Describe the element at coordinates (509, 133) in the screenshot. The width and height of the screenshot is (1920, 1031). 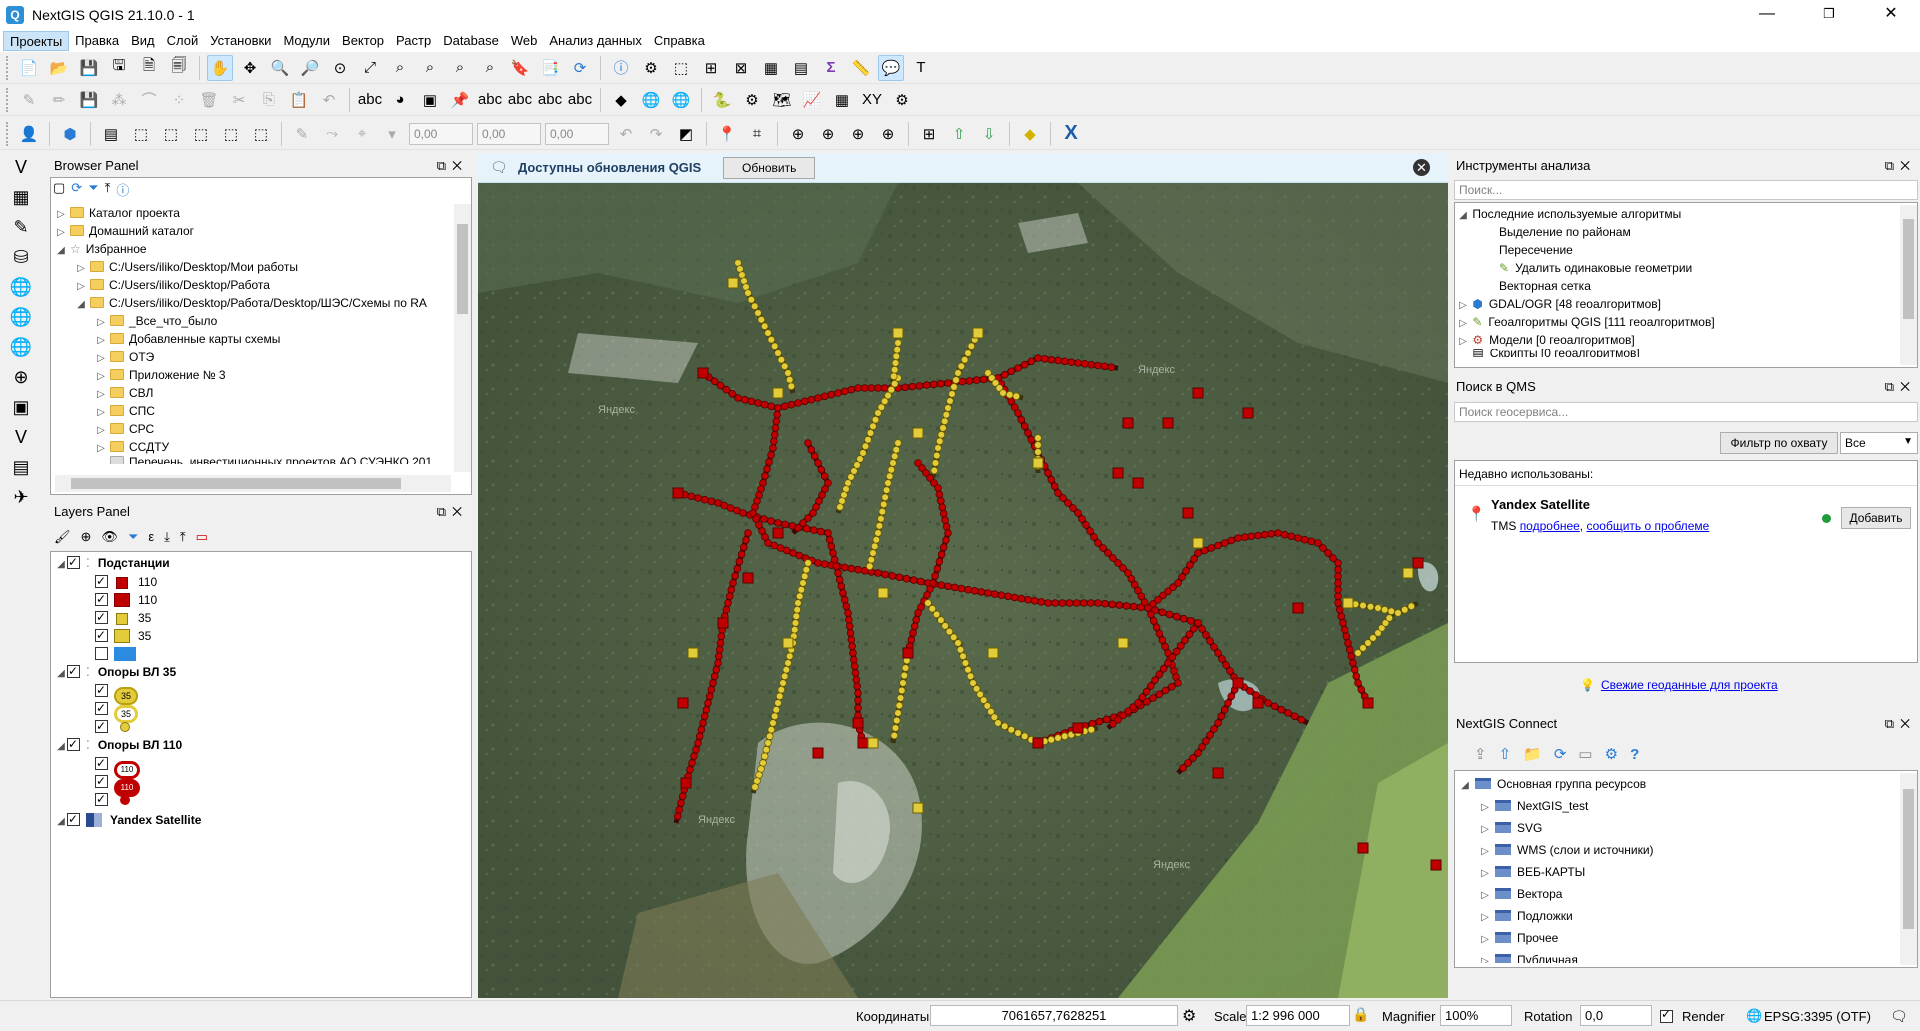
I see `coord-y-input: 0,00` at that location.